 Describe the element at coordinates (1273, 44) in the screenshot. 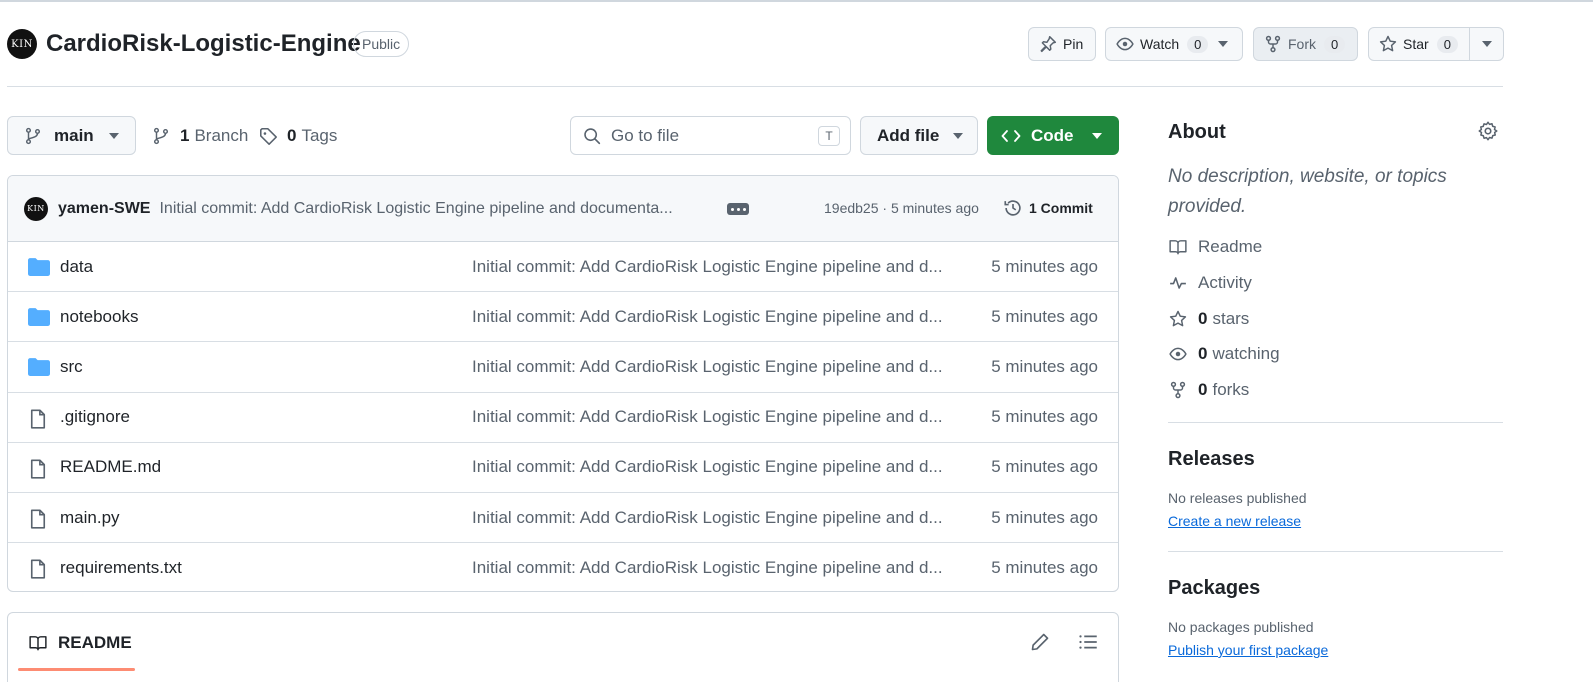

I see `fork-icon` at that location.